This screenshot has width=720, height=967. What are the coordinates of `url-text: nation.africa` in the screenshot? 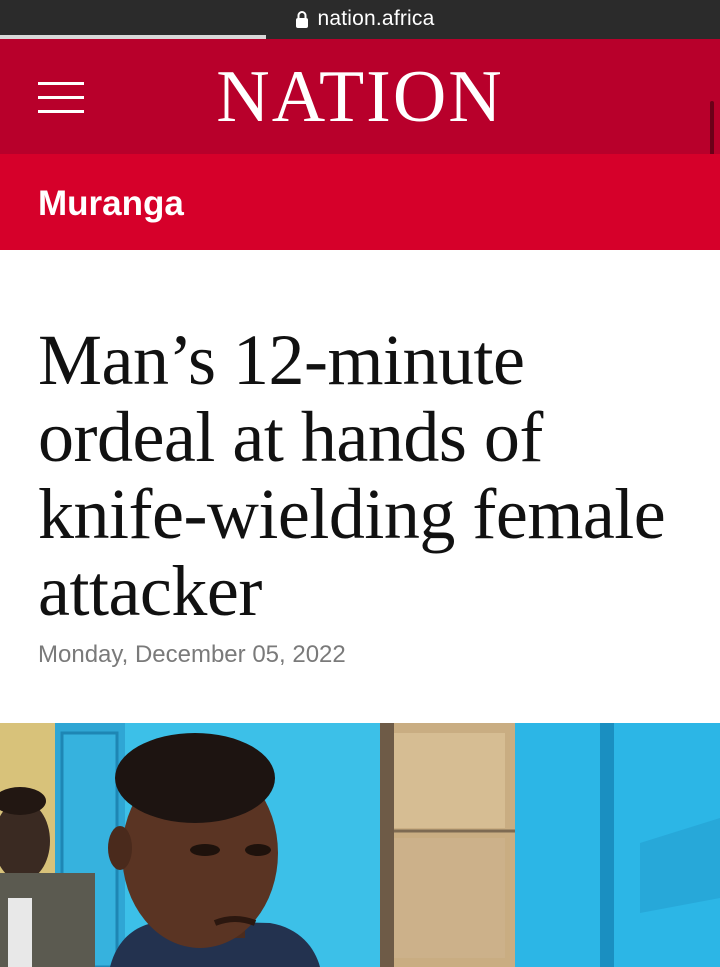 It's located at (376, 18).